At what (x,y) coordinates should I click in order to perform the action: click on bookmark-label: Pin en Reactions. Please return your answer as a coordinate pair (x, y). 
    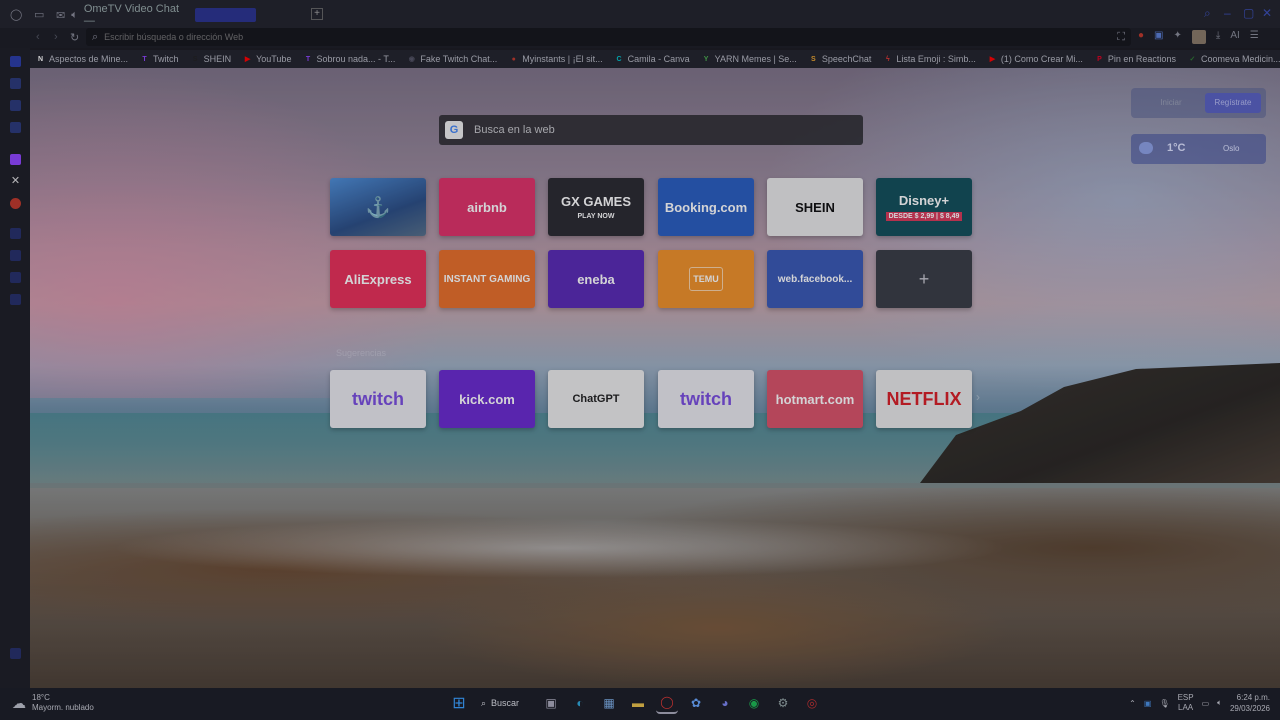
    Looking at the image, I should click on (1141, 59).